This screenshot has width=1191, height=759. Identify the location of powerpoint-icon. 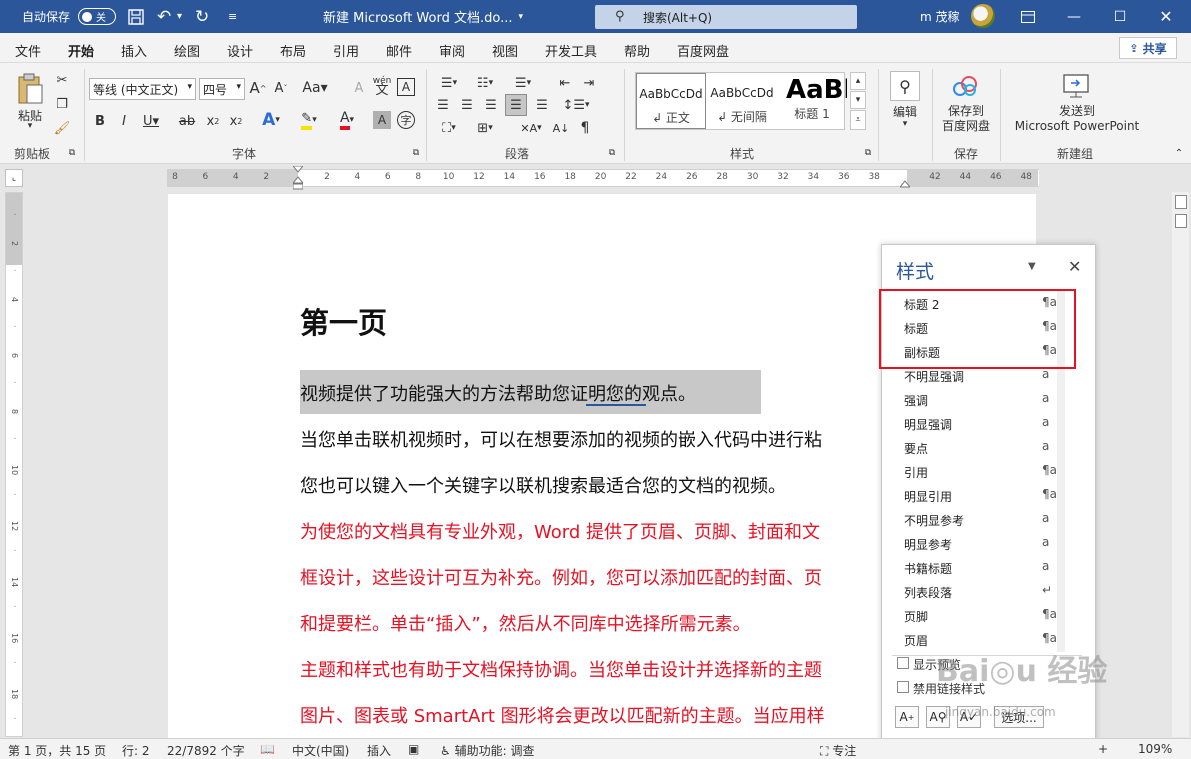
(1076, 86).